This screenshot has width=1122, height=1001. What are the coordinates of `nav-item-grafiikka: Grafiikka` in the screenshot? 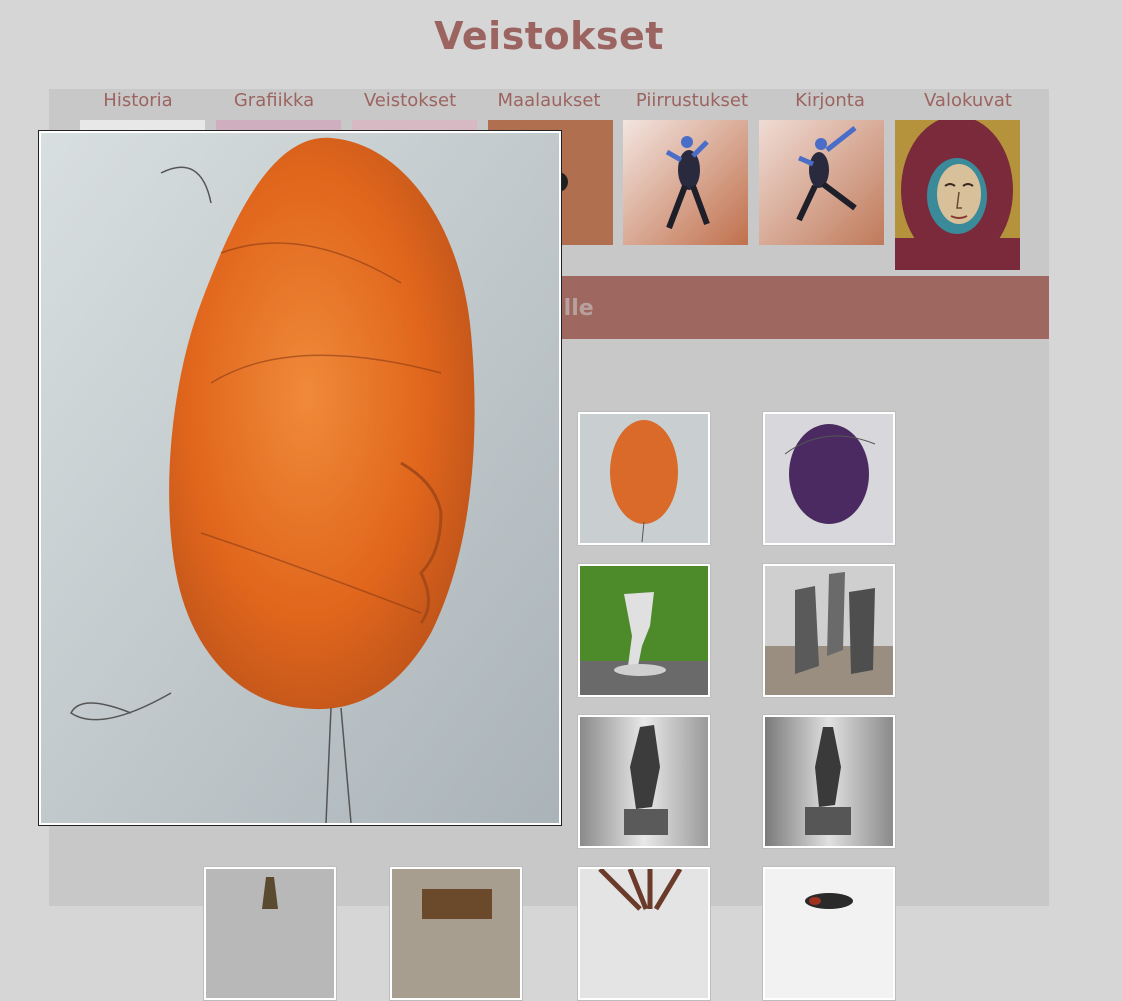 It's located at (274, 100).